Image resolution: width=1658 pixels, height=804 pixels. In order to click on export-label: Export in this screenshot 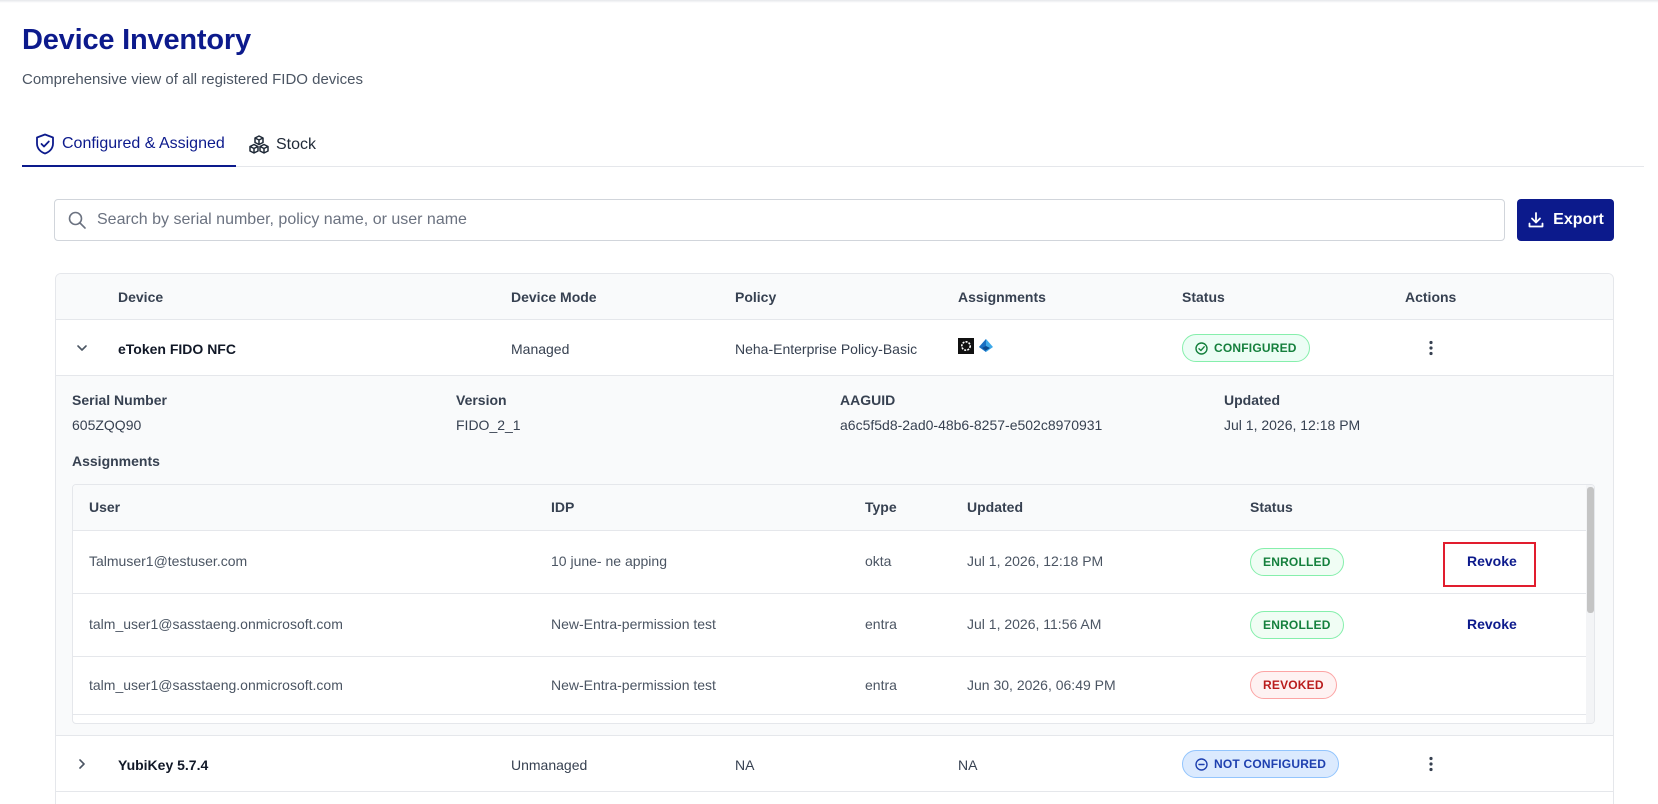, I will do `click(1578, 219)`.